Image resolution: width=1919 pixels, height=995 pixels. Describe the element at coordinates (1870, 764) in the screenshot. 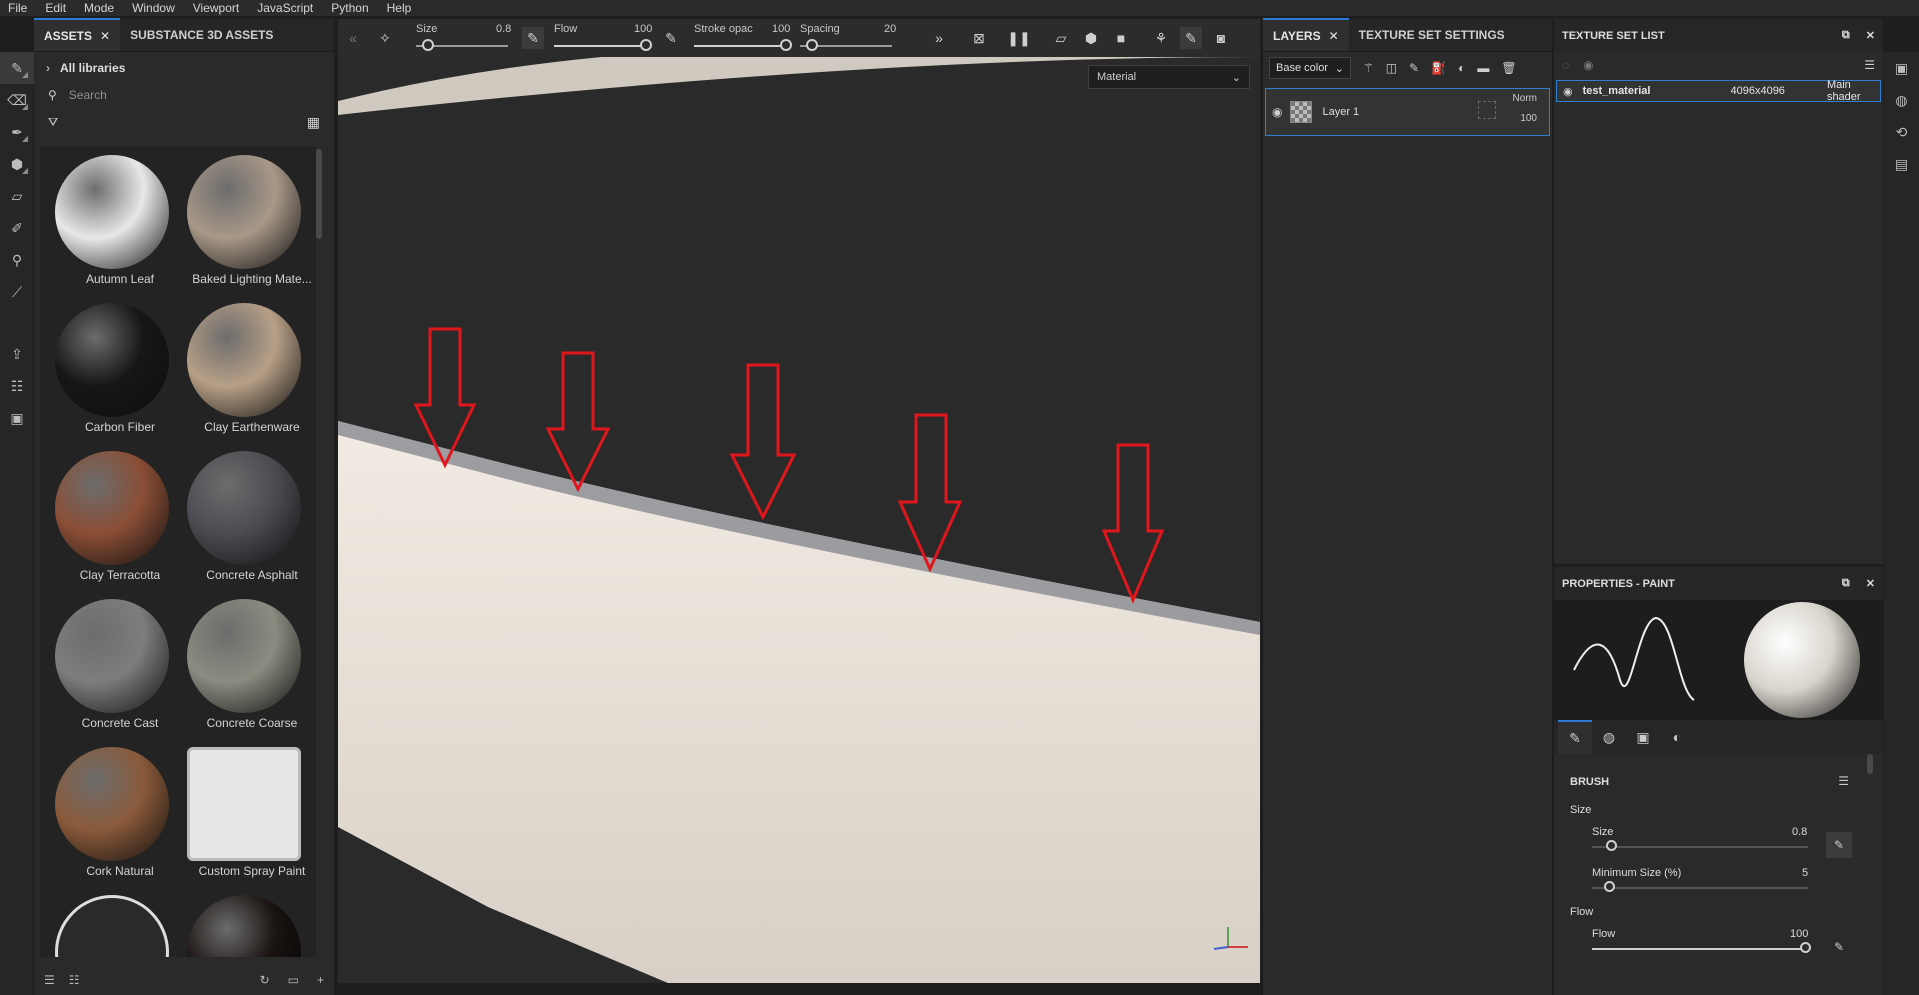

I see `properties-scrollbar` at that location.